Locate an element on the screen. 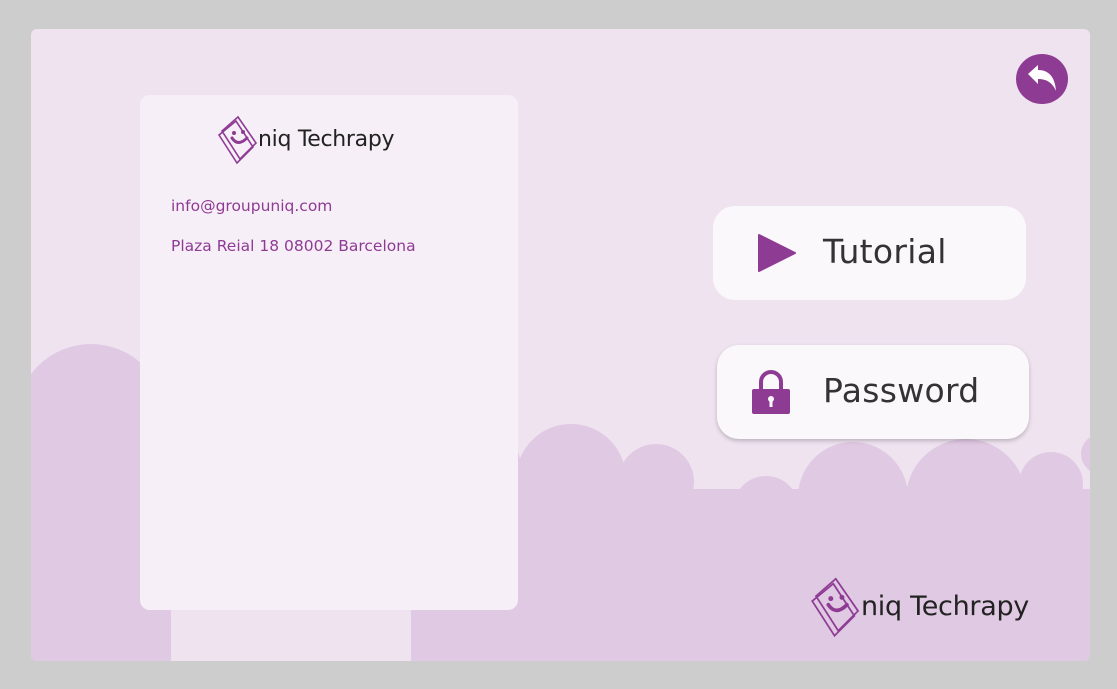  tutorial-button: Tutorial is located at coordinates (869, 253).